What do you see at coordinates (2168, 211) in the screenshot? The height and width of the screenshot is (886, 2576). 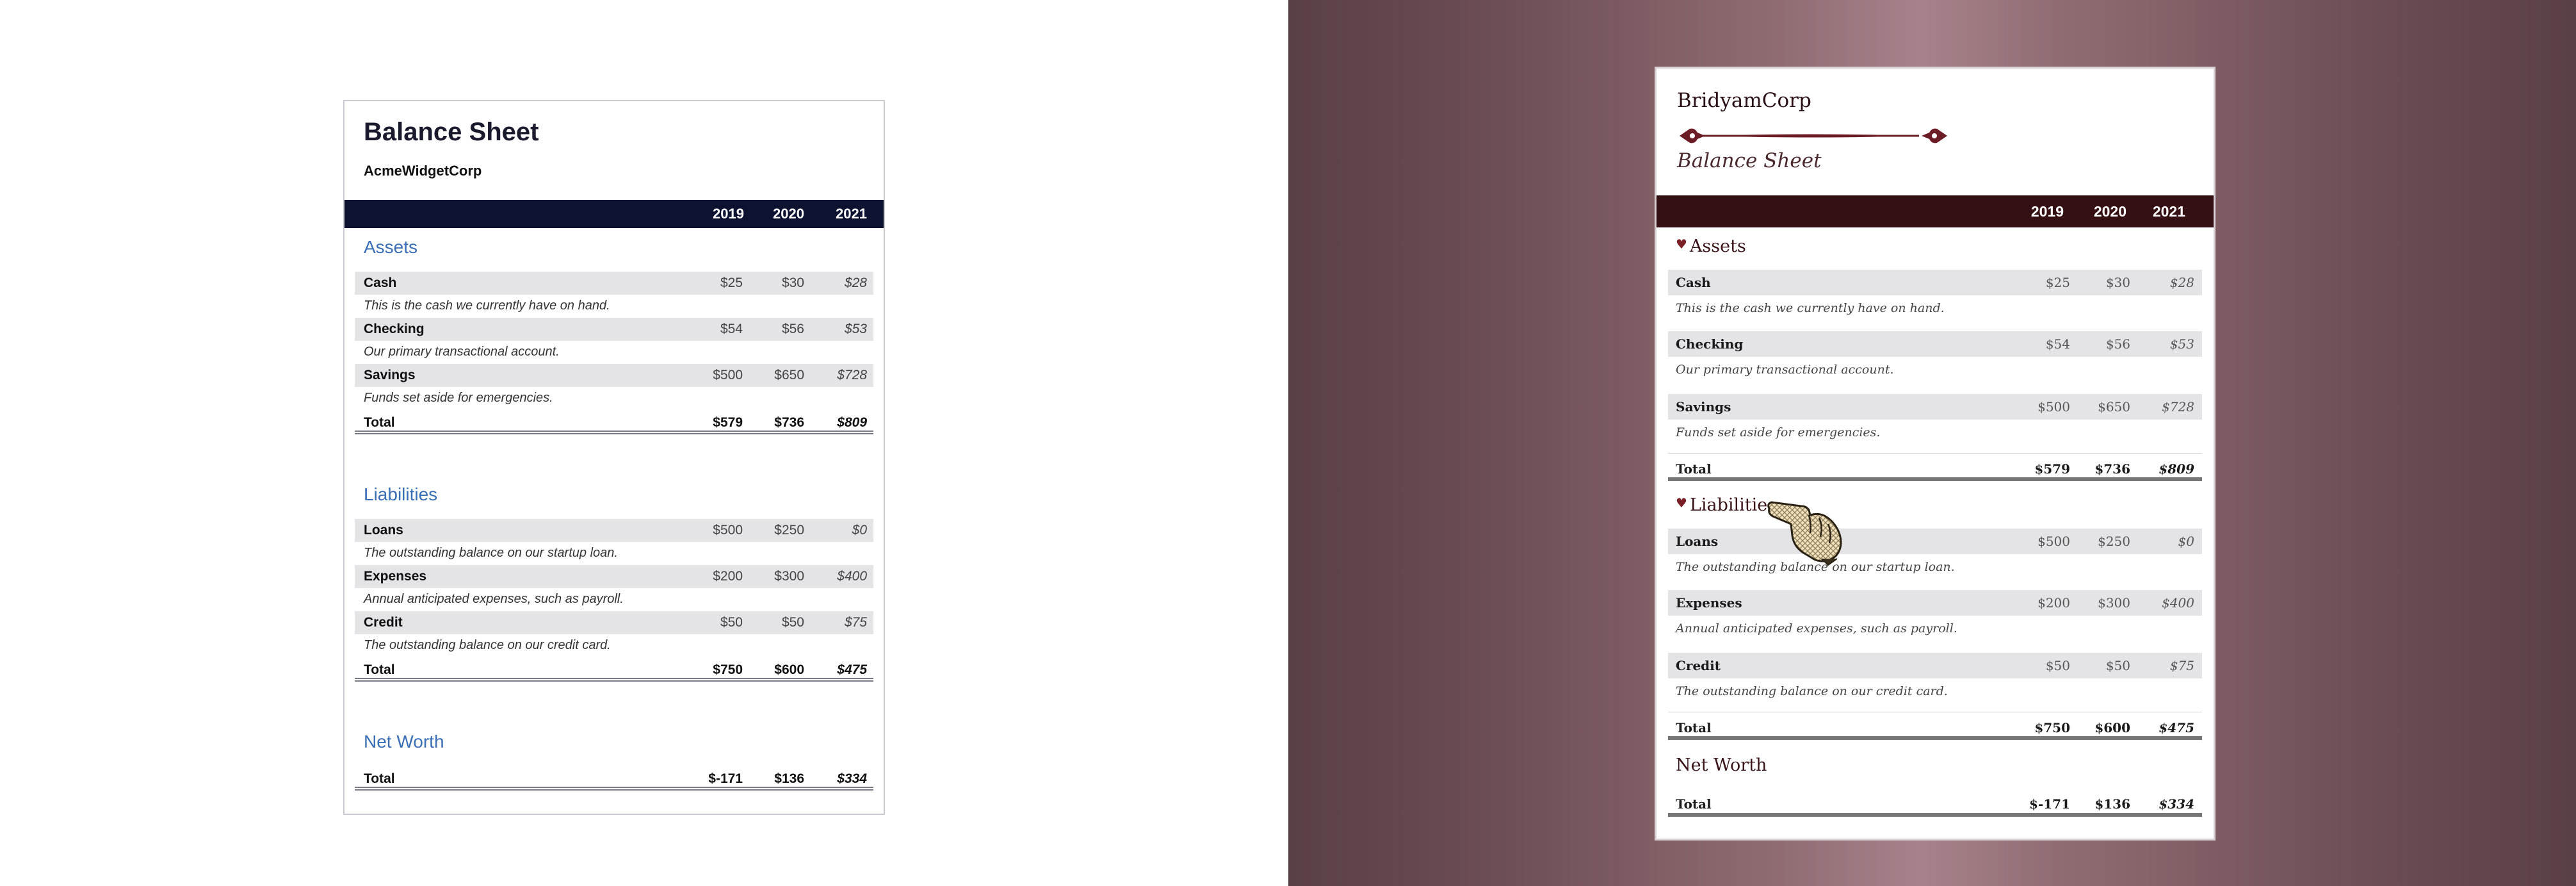 I see `year-2021-header: 2021` at bounding box center [2168, 211].